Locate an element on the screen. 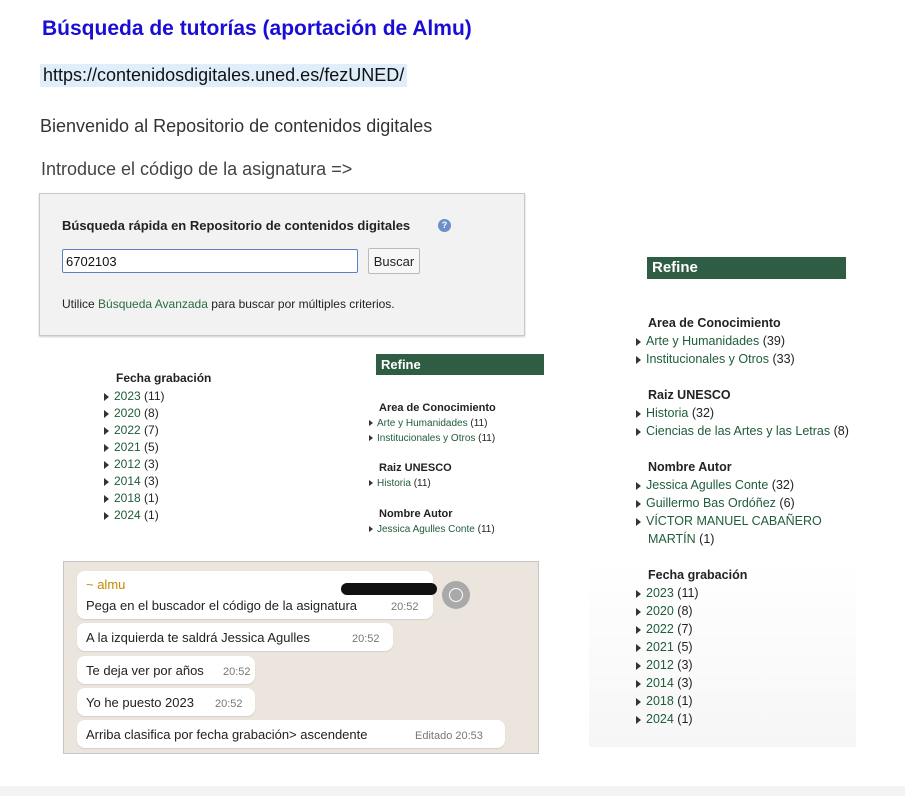 This screenshot has height=796, width=905. list-item: Institucionales y Otros (33) is located at coordinates (742, 359).